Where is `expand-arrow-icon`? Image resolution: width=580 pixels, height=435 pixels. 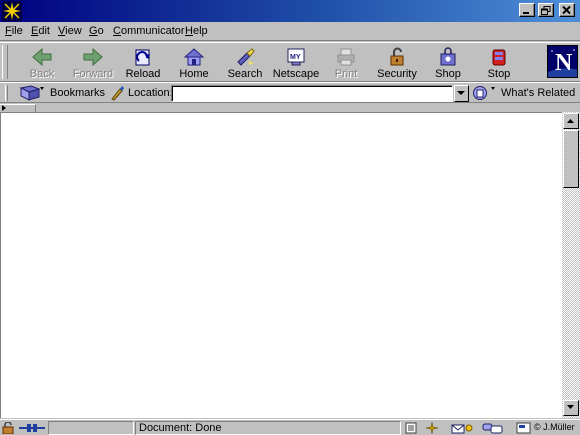 expand-arrow-icon is located at coordinates (4, 108).